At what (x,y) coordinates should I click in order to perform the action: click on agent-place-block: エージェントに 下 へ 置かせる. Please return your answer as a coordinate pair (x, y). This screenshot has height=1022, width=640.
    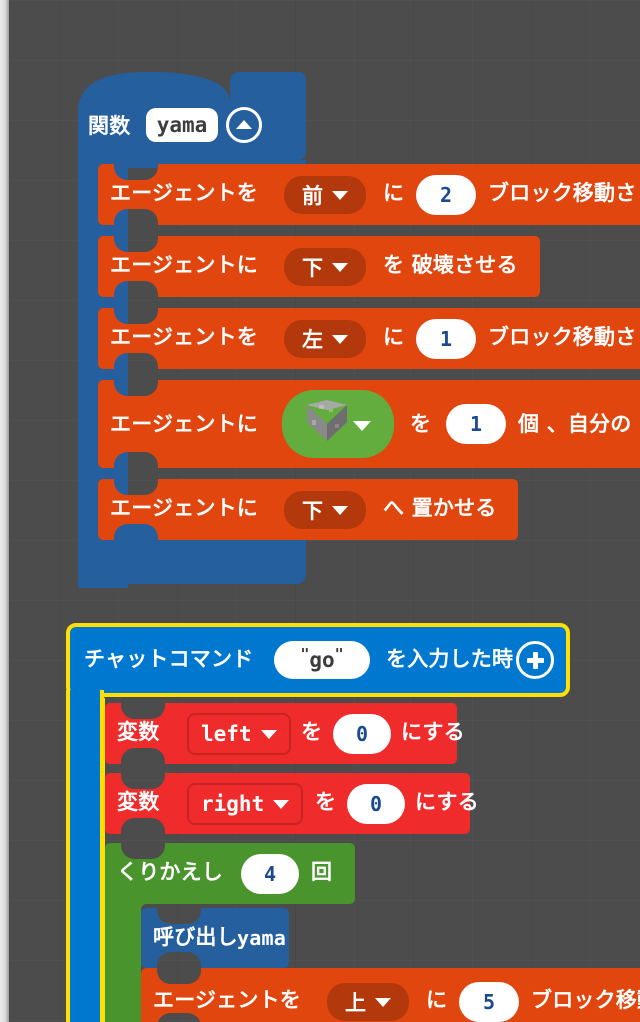
    Looking at the image, I should click on (308, 509).